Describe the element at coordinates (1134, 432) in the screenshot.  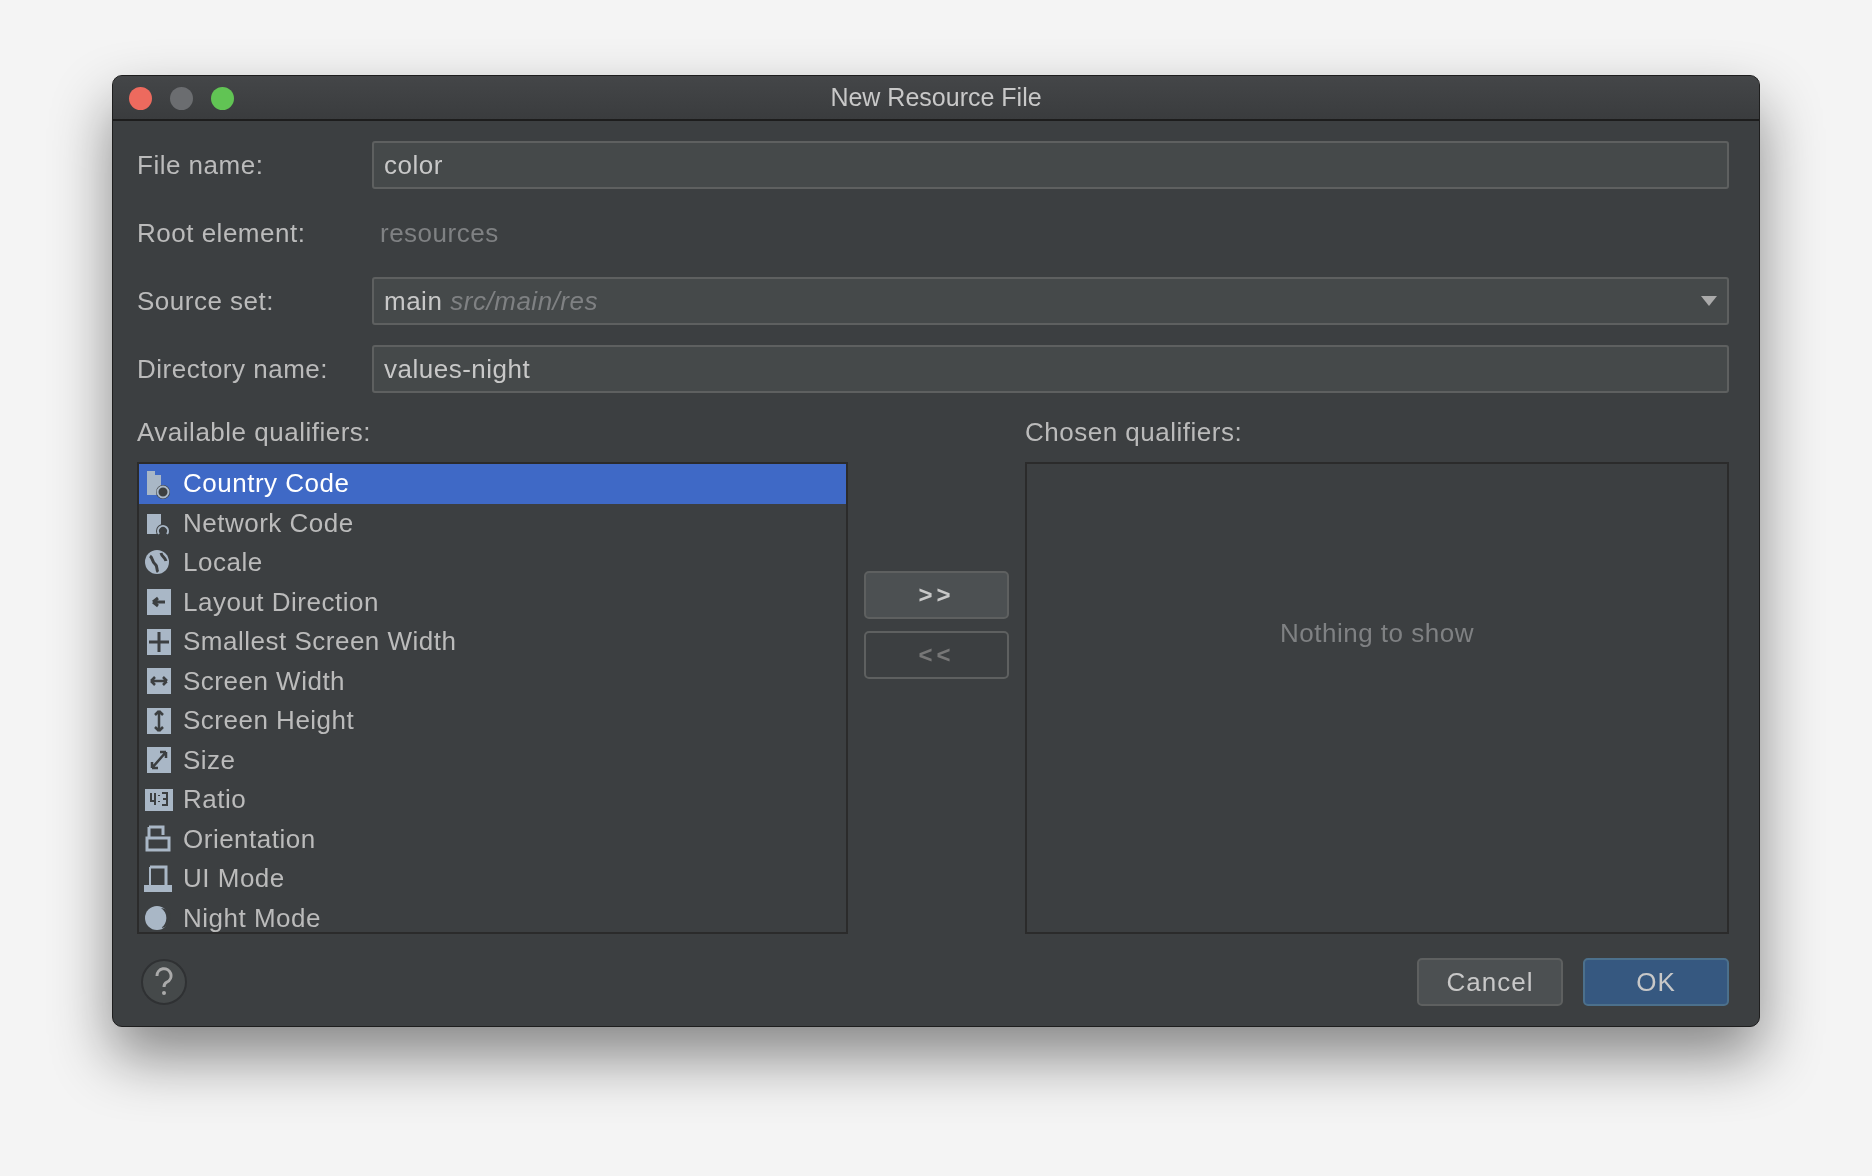
I see `chosen-qualifiers-label: Chosen qualifiers:` at that location.